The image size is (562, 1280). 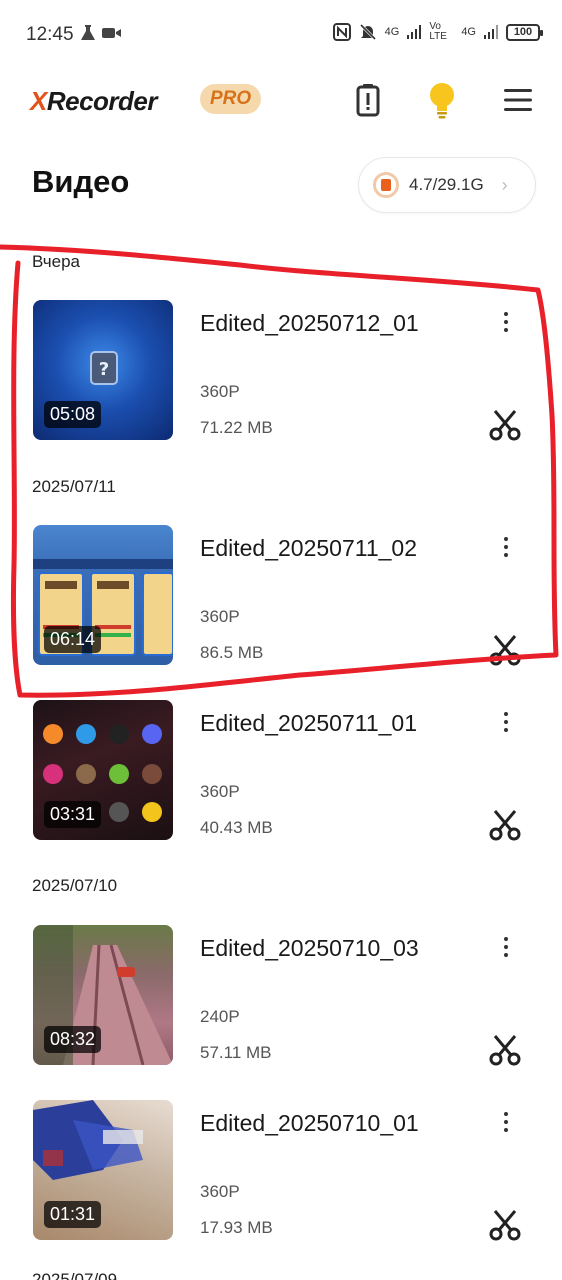 What do you see at coordinates (308, 548) in the screenshot?
I see `video-title: Edited_20250711_02` at bounding box center [308, 548].